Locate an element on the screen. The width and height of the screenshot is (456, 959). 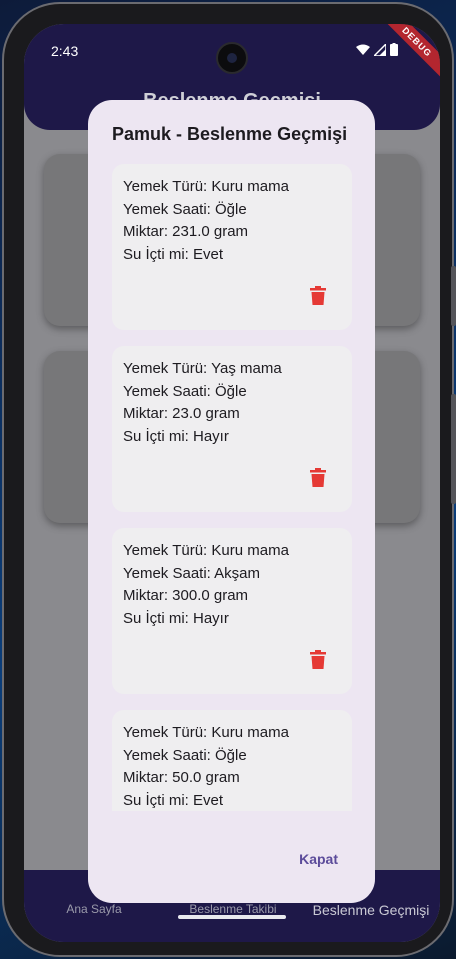
food-type: Yemek Türü: Yaş mama is located at coordinates (202, 368).